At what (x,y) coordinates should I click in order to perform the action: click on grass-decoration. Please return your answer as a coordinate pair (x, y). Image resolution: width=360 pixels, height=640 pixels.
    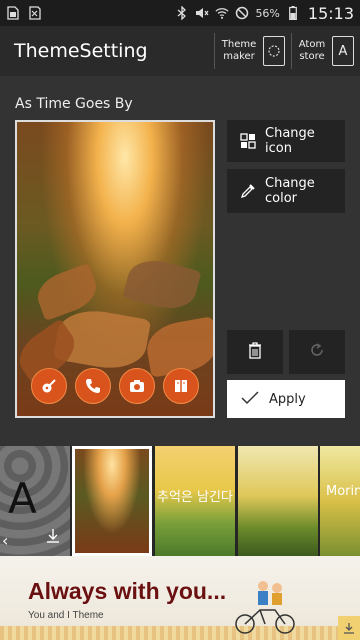
    Looking at the image, I should click on (180, 633).